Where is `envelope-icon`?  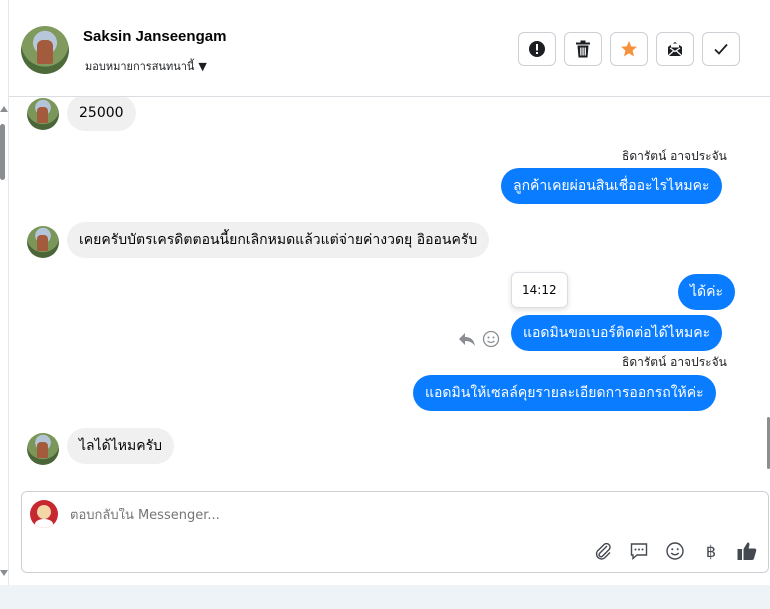 envelope-icon is located at coordinates (675, 49).